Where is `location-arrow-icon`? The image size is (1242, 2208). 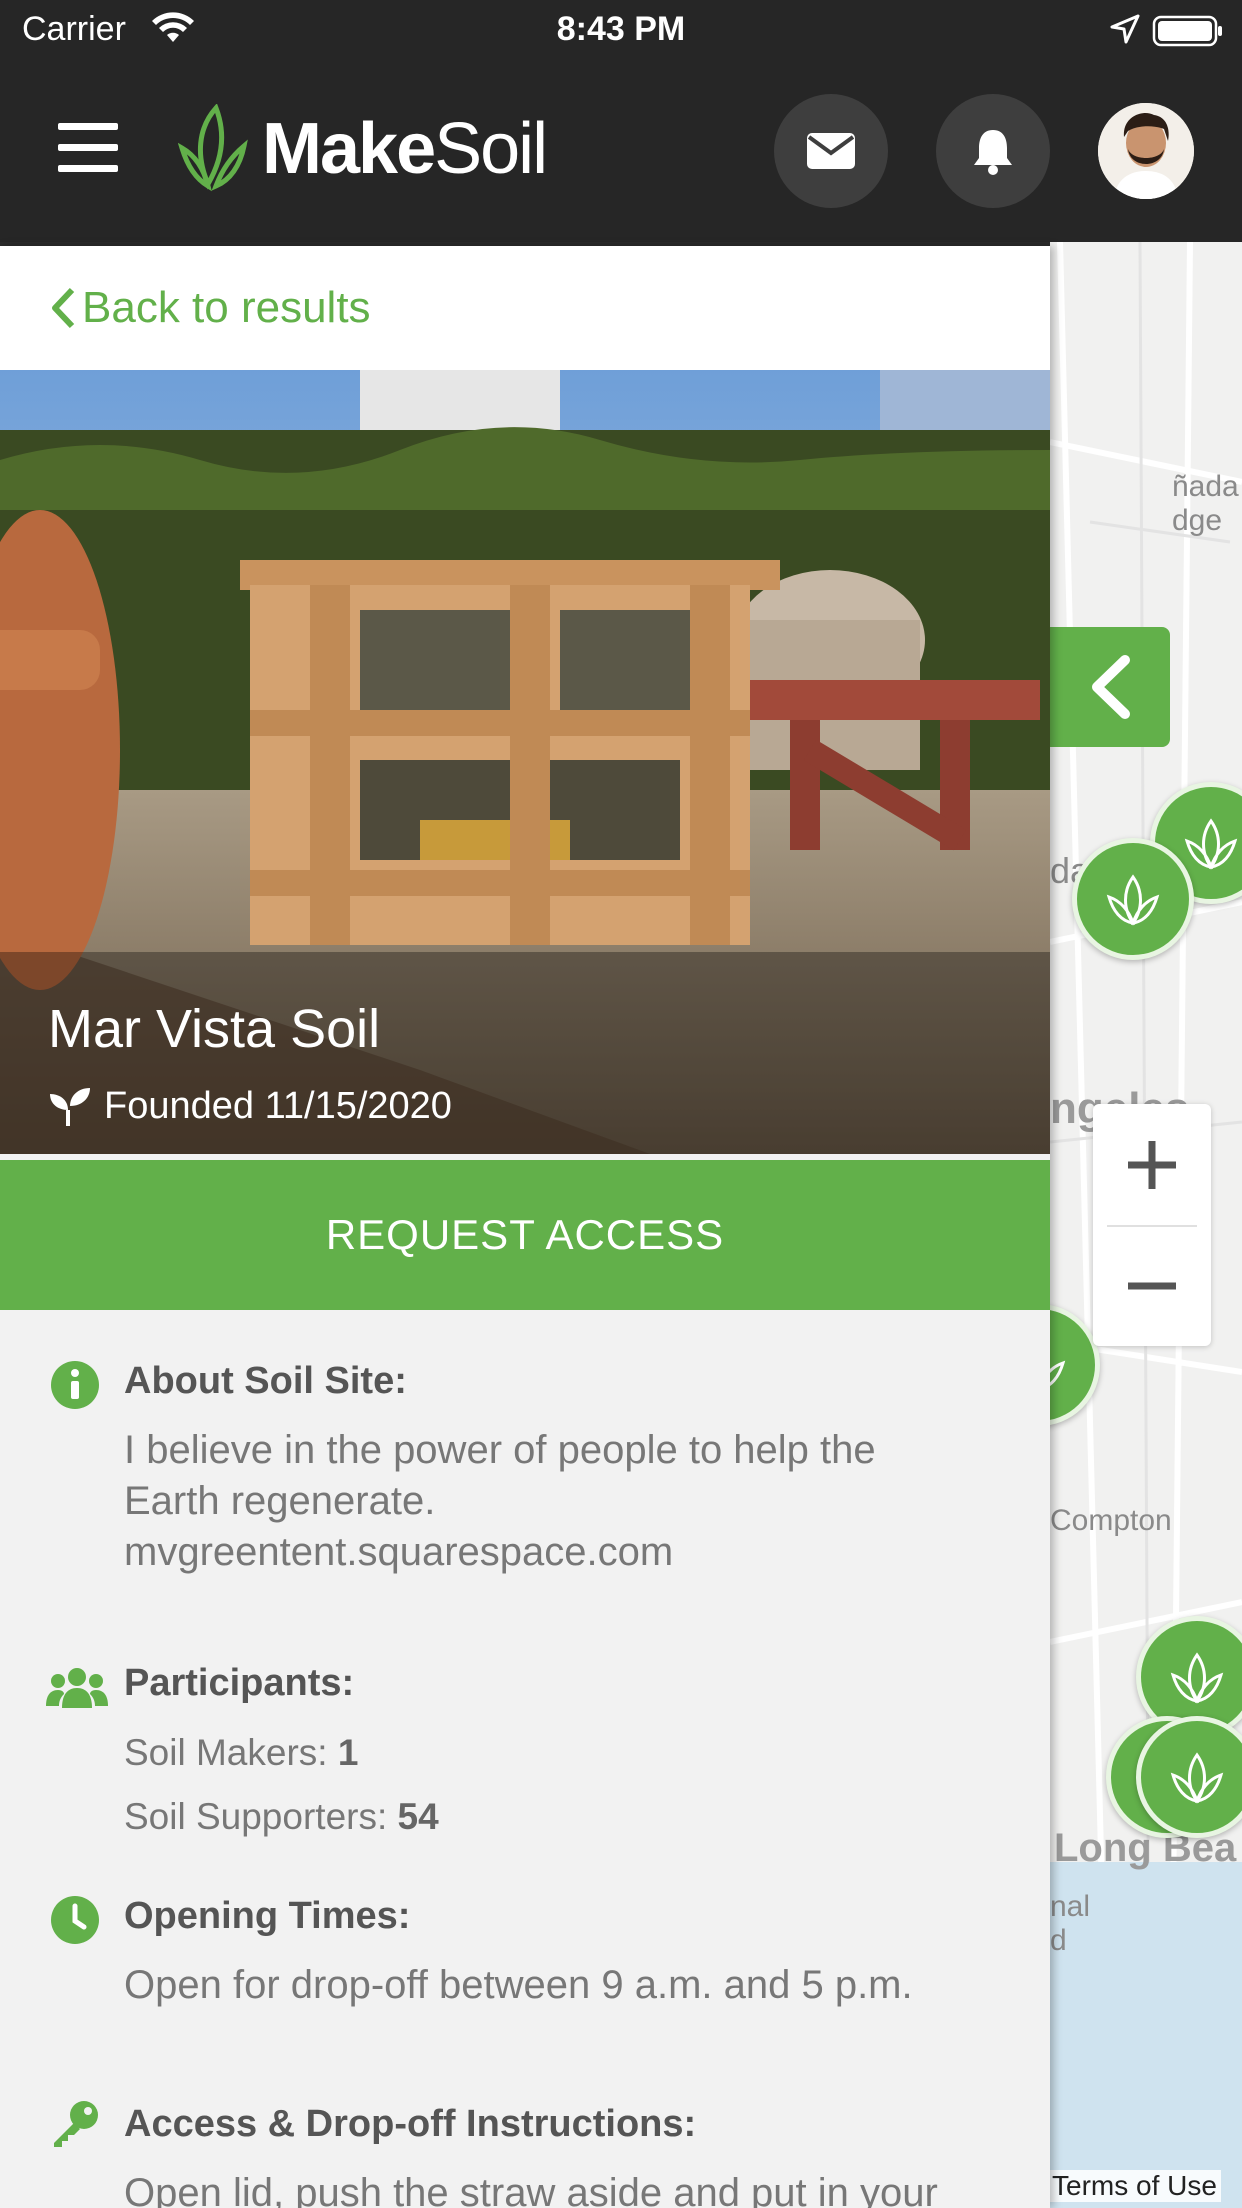 location-arrow-icon is located at coordinates (1125, 31).